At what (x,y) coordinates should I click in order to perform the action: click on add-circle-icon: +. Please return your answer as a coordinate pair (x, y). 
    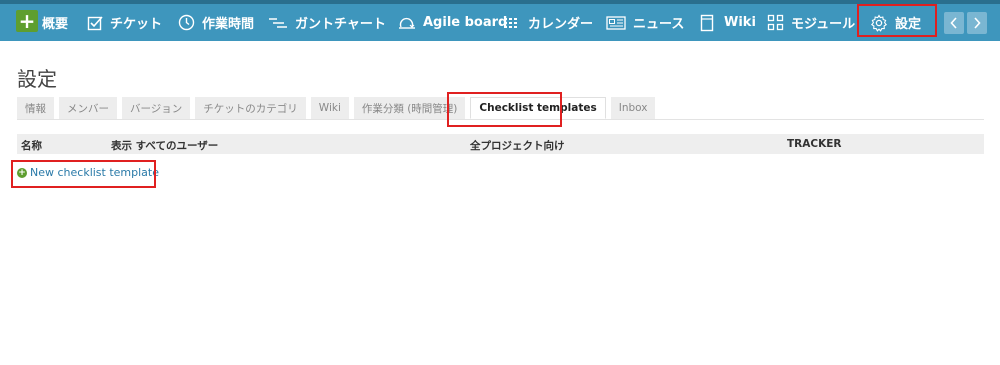
    Looking at the image, I should click on (22, 172).